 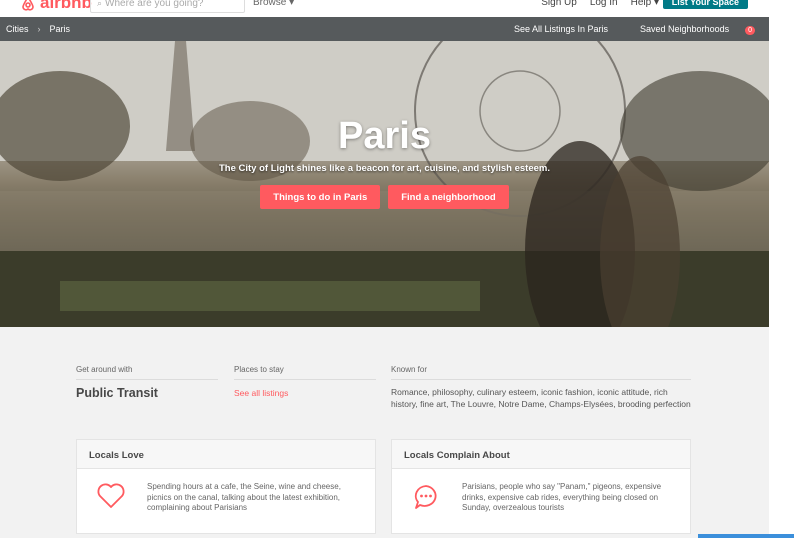 I want to click on locals-complain-title: Locals Complain About, so click(x=541, y=454).